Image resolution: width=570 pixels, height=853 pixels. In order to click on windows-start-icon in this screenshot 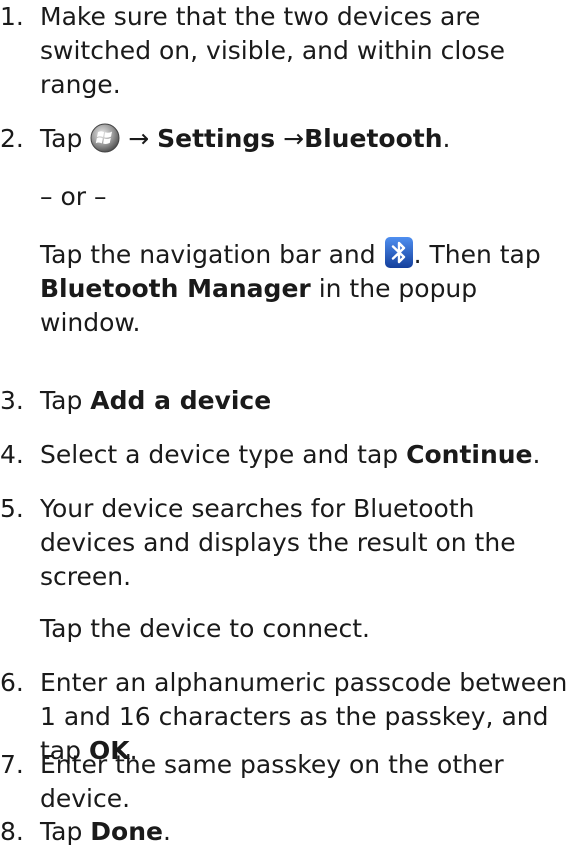, I will do `click(105, 138)`.